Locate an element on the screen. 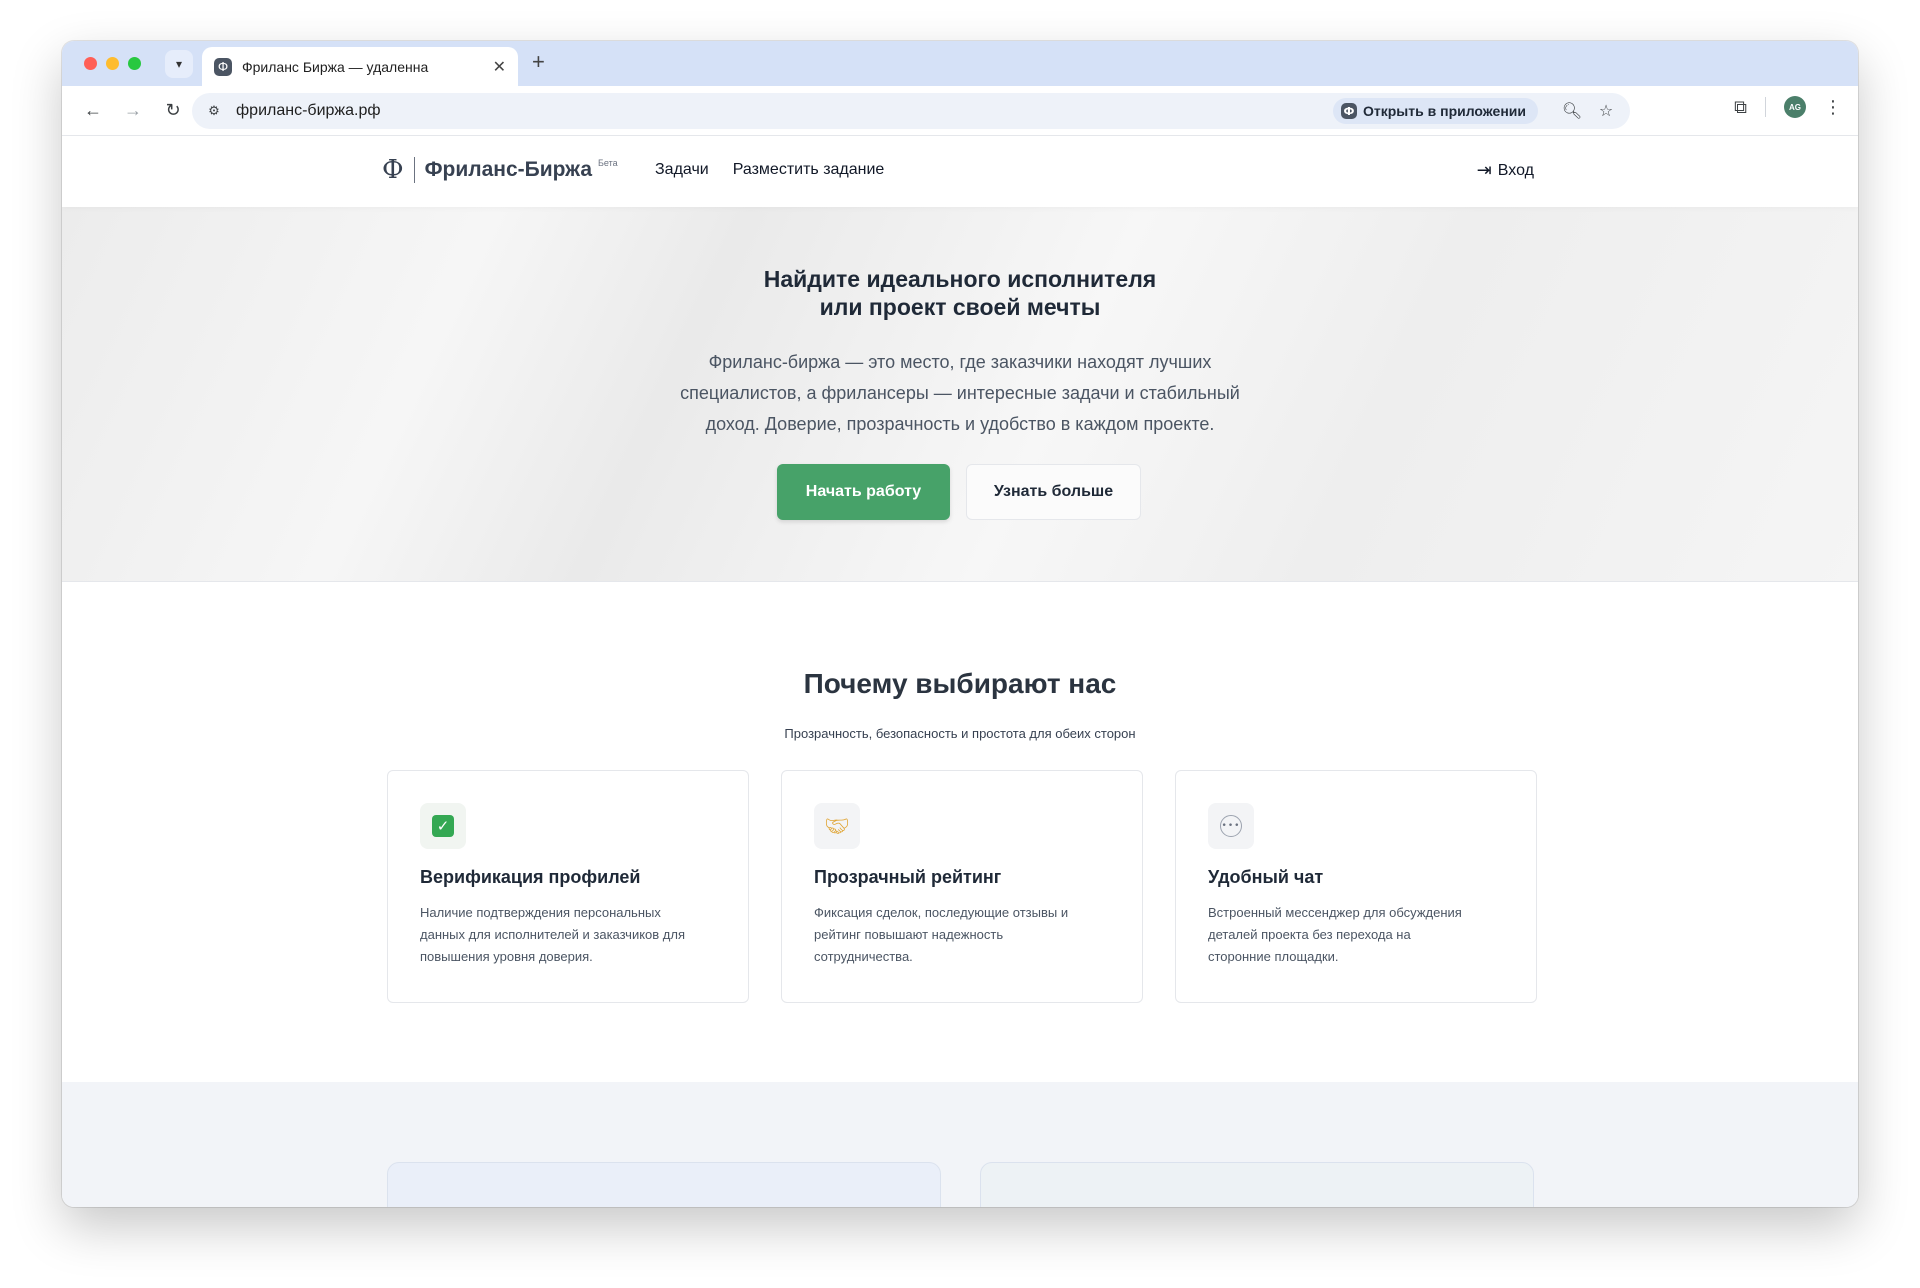  site-settings-icon: ⚙ is located at coordinates (214, 111).